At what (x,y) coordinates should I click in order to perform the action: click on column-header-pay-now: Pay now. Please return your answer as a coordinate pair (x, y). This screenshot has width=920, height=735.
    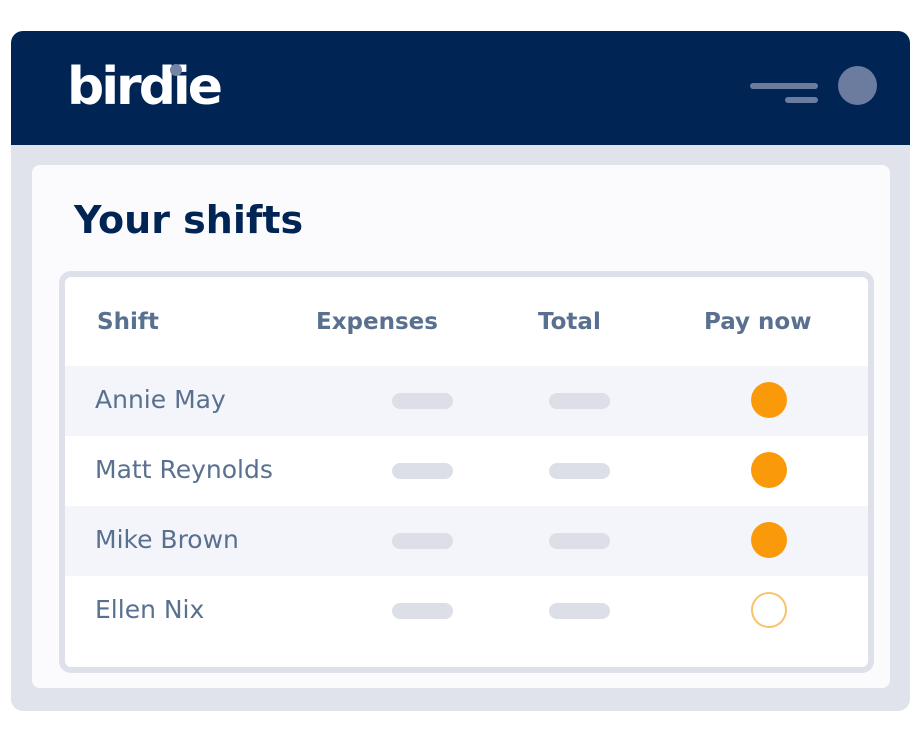
    Looking at the image, I should click on (758, 322).